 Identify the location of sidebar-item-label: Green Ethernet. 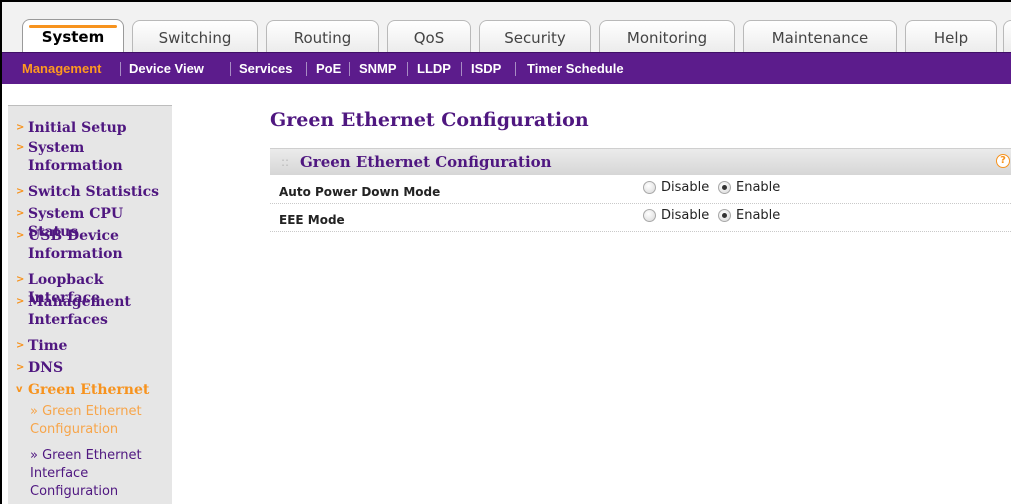
(89, 390).